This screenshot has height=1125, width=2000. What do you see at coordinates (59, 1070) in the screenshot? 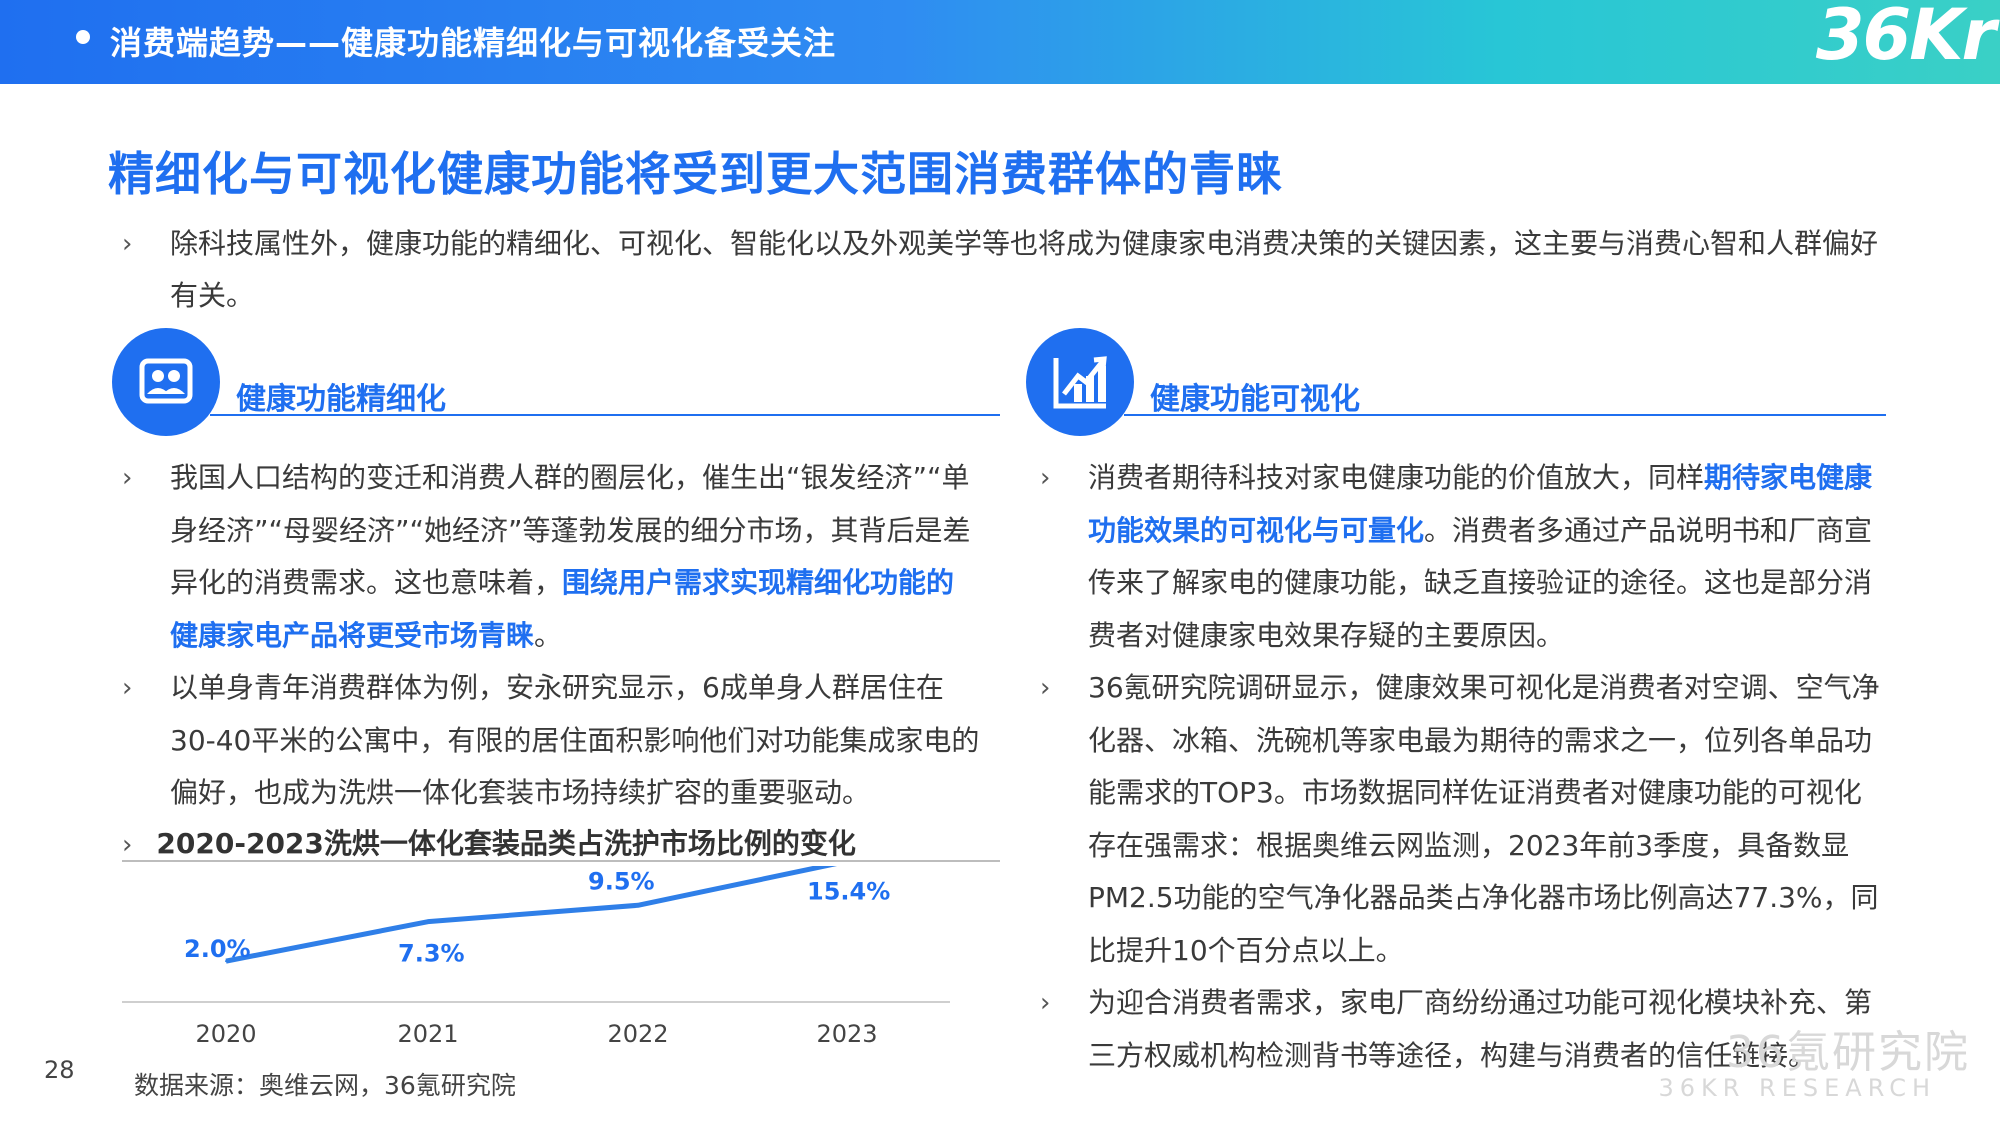
I see `page-number: 28` at bounding box center [59, 1070].